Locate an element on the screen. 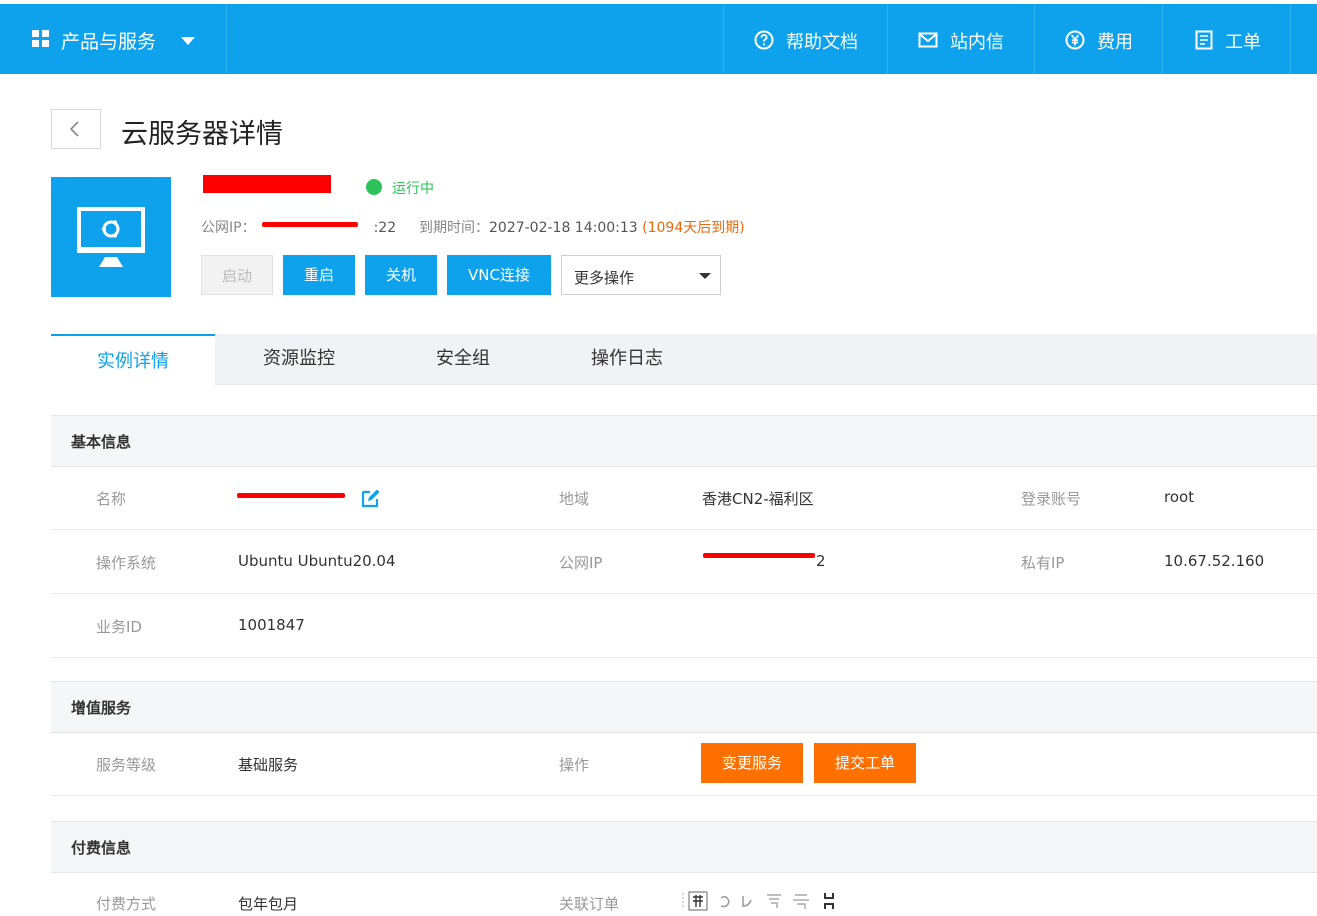  ticket-icon is located at coordinates (1204, 40).